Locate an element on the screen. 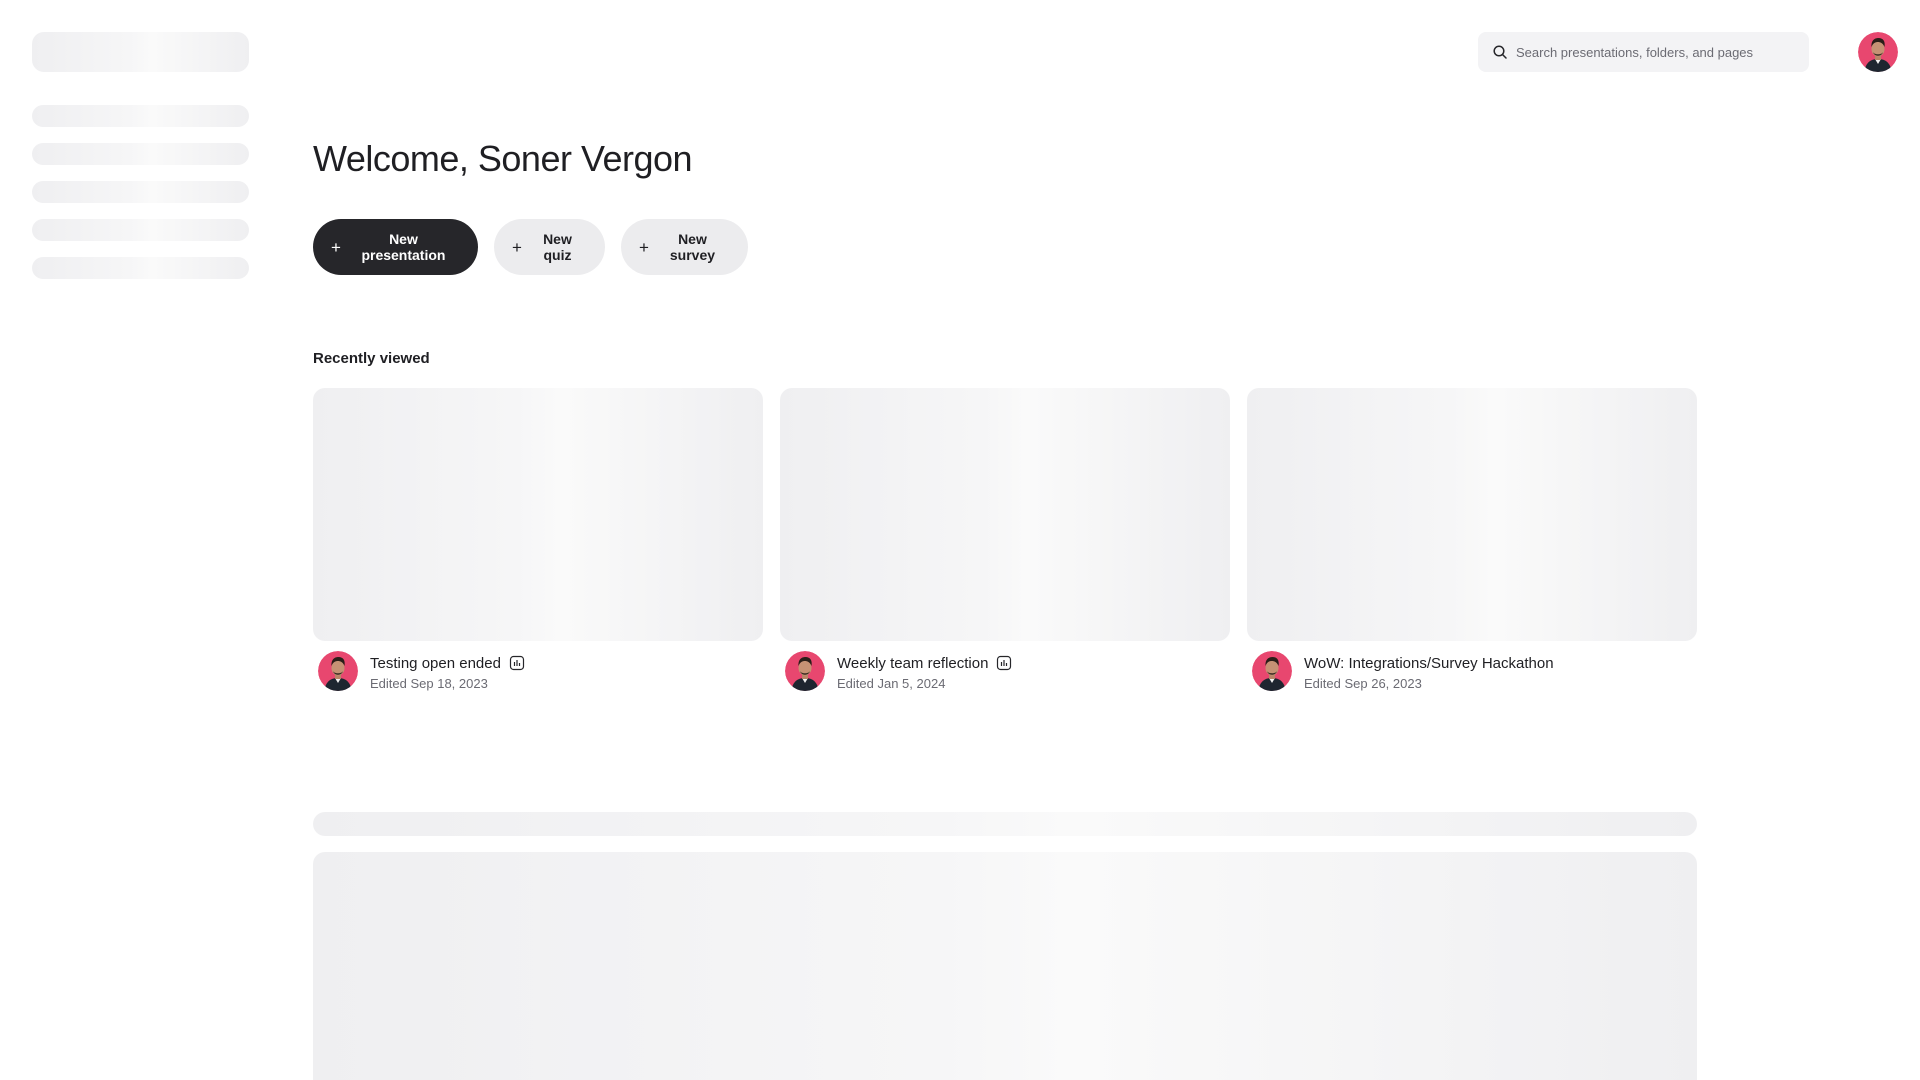  new-survey-button: + New survey is located at coordinates (684, 247).